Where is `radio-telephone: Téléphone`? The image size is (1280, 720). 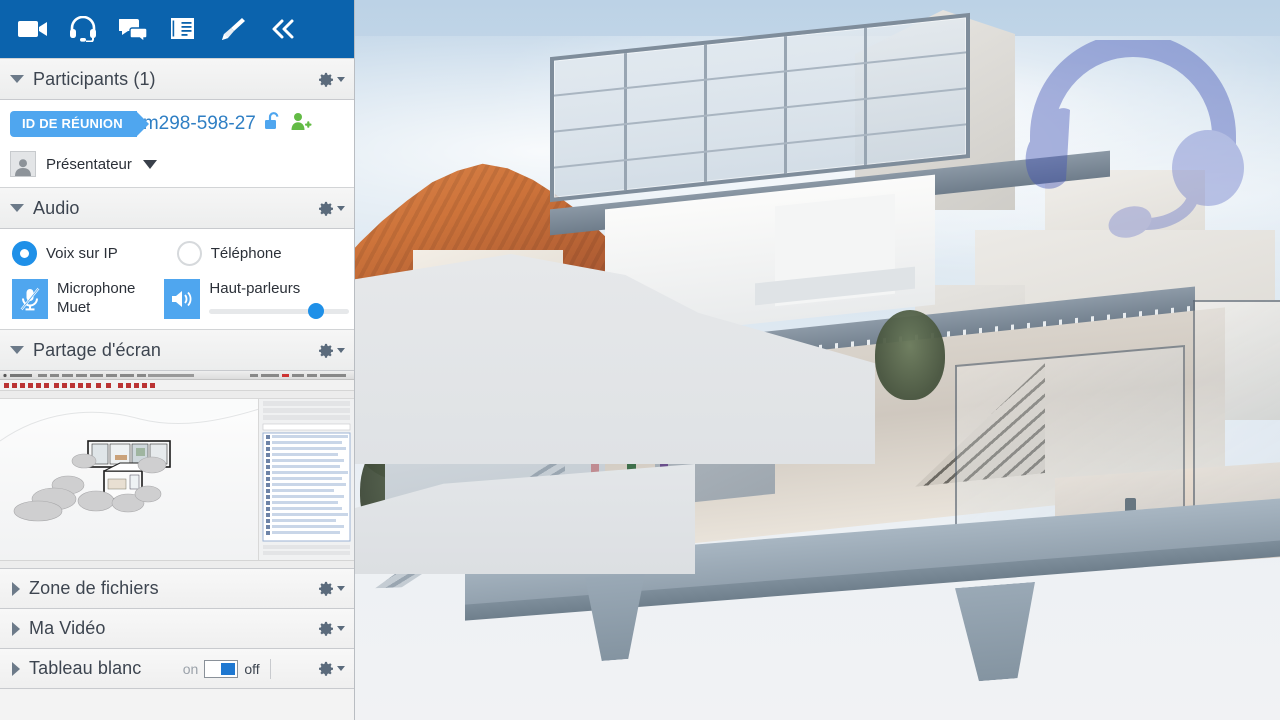 radio-telephone: Téléphone is located at coordinates (229, 253).